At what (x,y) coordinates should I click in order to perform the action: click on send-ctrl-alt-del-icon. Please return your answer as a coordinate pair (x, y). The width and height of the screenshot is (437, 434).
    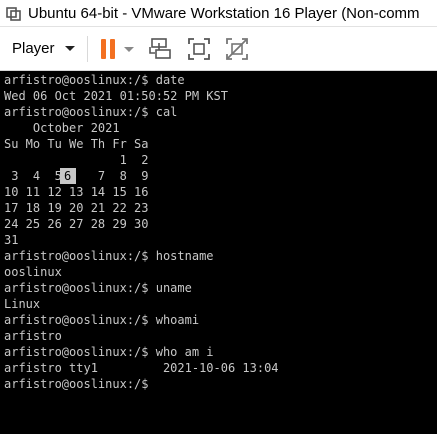
    Looking at the image, I should click on (159, 48).